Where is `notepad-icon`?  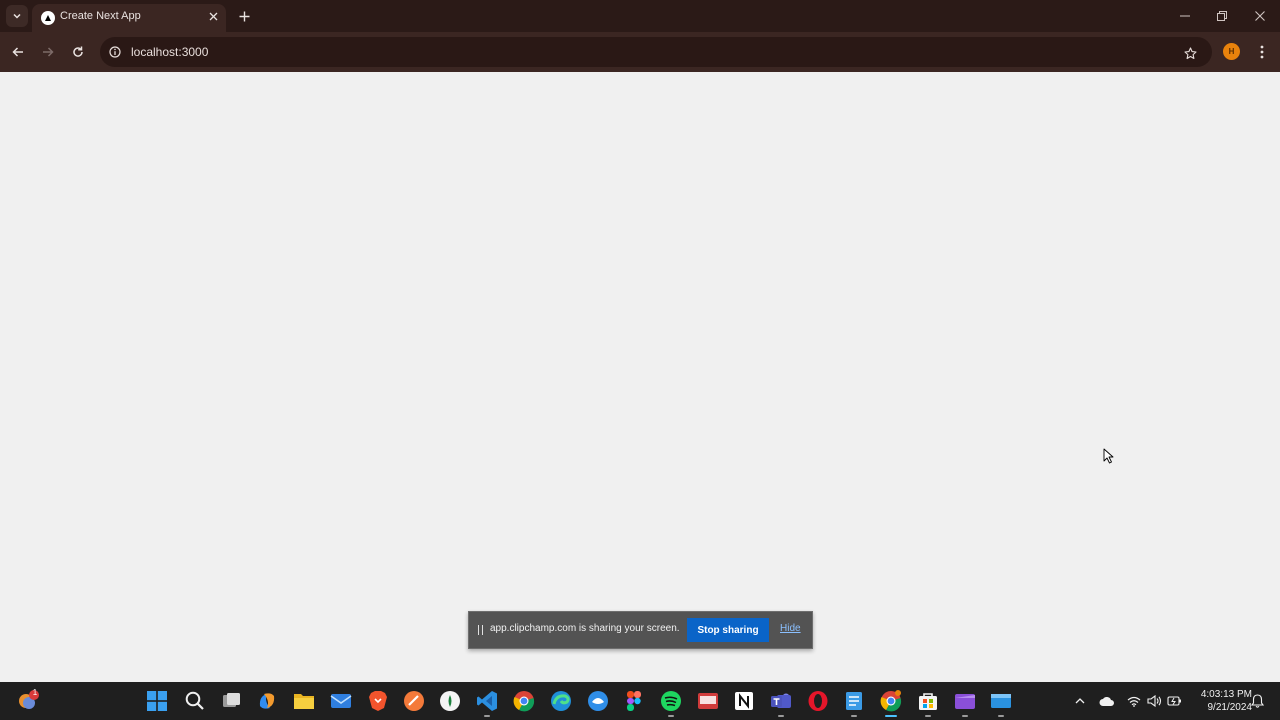
notepad-icon is located at coordinates (854, 703).